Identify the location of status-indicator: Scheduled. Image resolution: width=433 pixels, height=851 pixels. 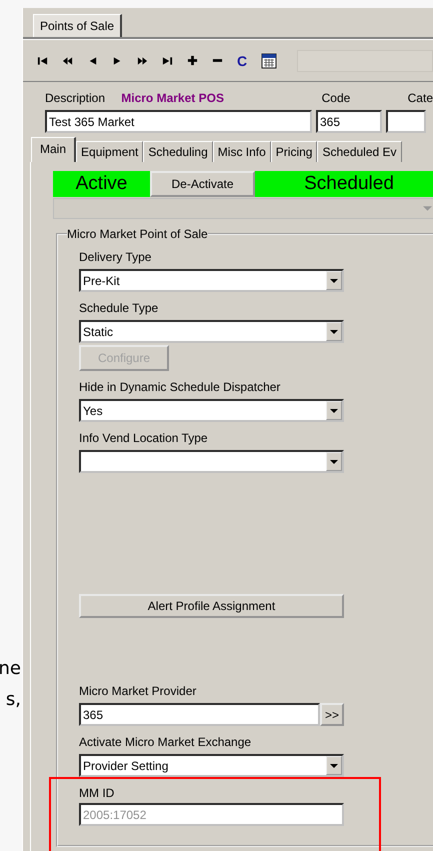
(344, 184).